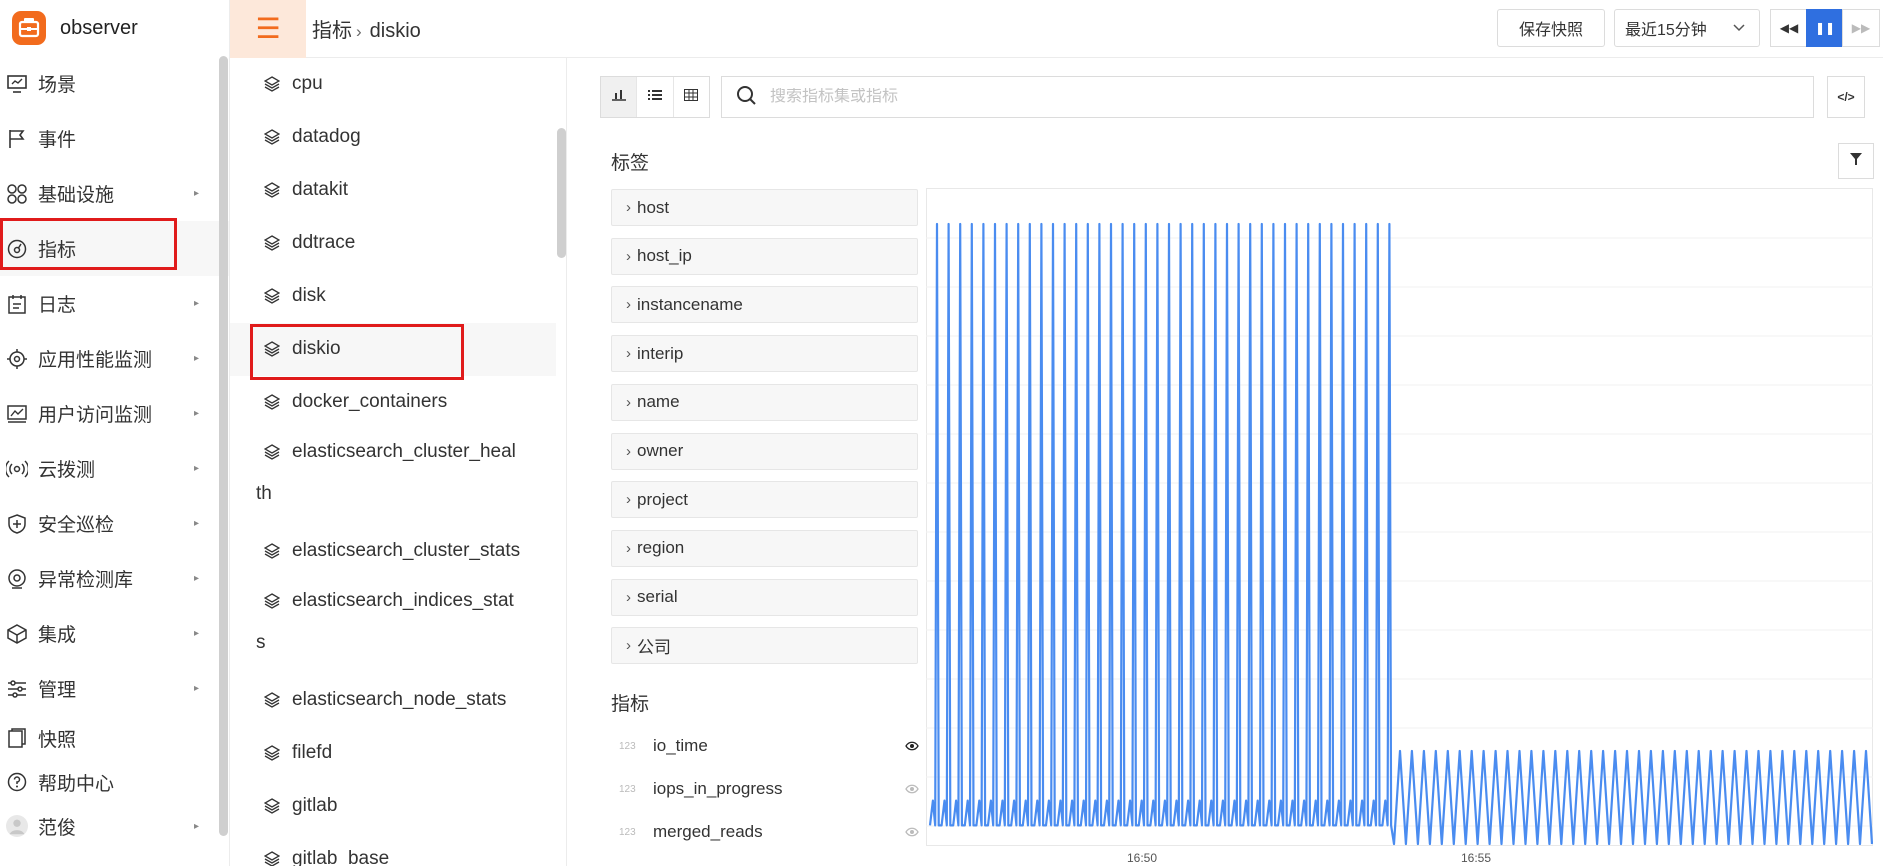  I want to click on tag-group: › region, so click(764, 548).